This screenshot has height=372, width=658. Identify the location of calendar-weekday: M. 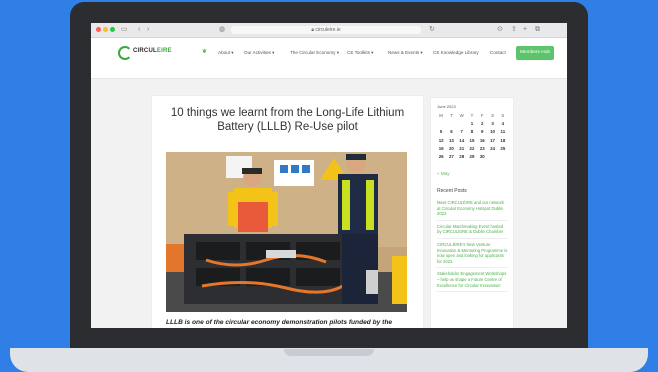
(441, 115).